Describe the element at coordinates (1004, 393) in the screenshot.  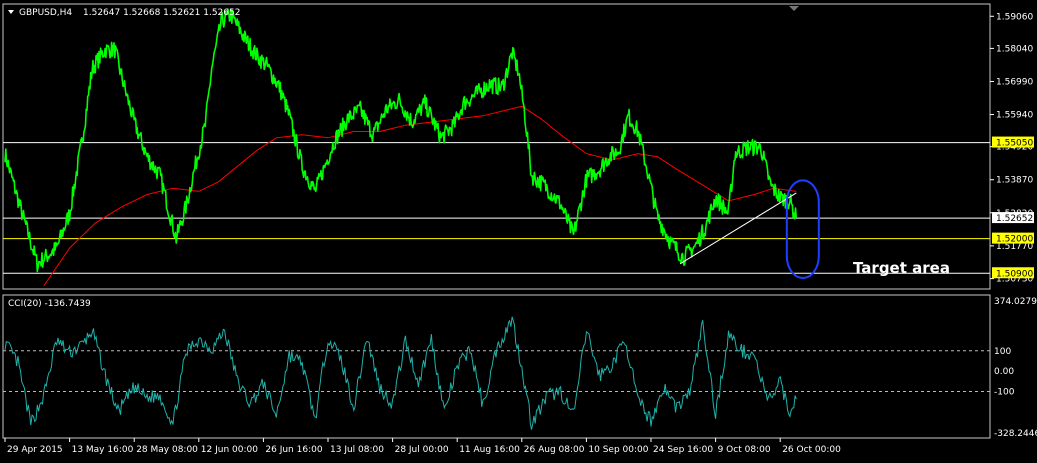
I see `cci-tick-label-3: -100` at that location.